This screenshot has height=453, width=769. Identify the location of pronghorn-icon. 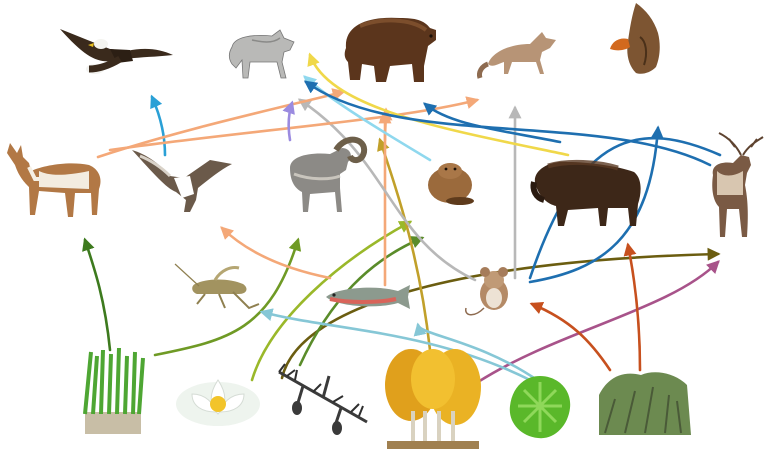
(54, 180).